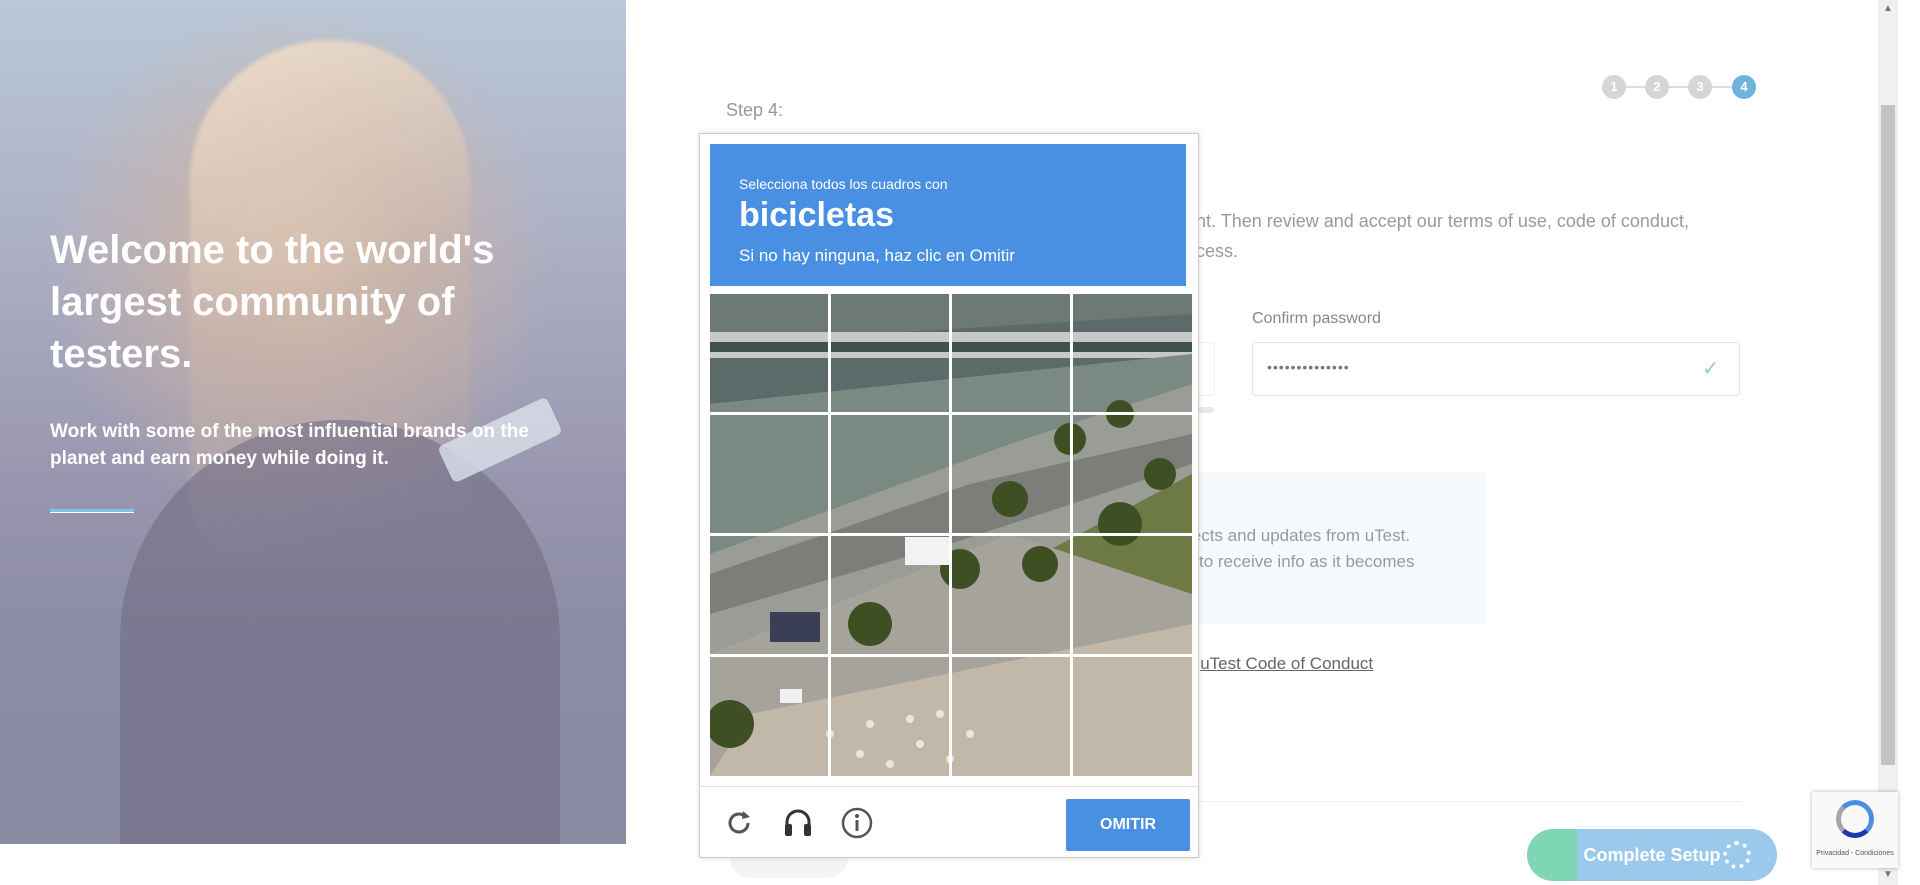 The width and height of the screenshot is (1920, 885). I want to click on complete-setup-label: Complete Setup, so click(1652, 854).